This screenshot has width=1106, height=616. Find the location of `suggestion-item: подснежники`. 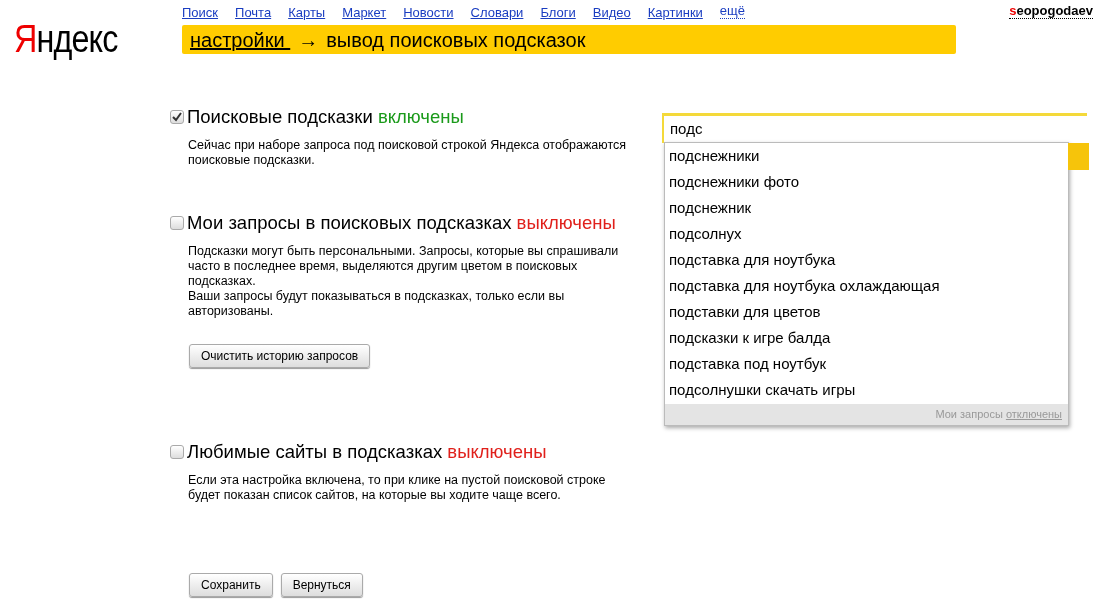

suggestion-item: подснежники is located at coordinates (866, 156).